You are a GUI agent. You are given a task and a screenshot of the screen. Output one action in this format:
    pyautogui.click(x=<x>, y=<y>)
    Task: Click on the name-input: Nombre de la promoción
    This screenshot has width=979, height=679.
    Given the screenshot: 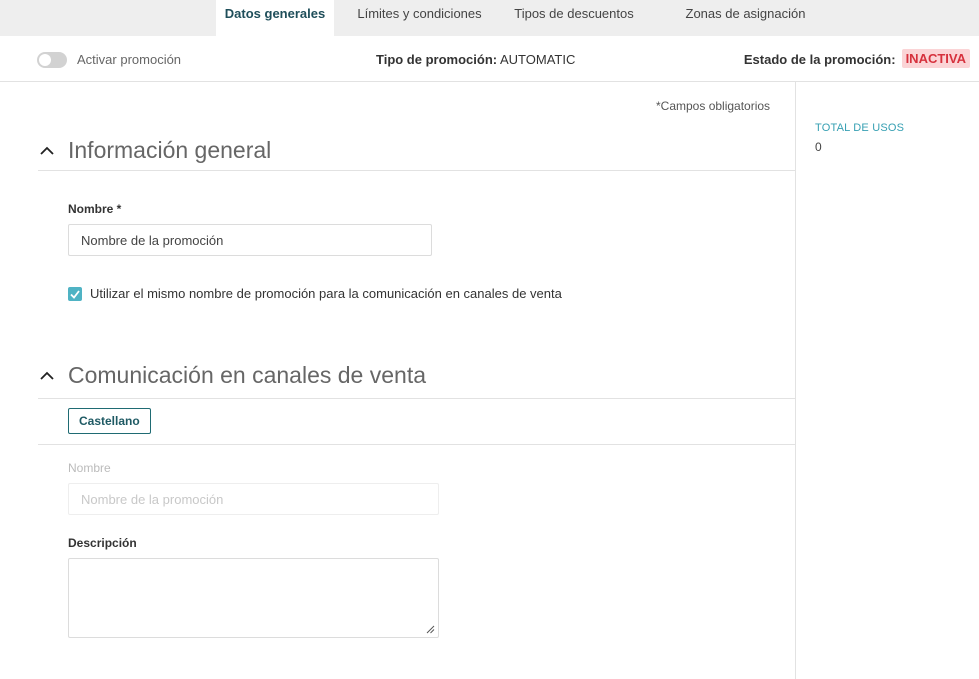 What is the action you would take?
    pyautogui.click(x=250, y=240)
    